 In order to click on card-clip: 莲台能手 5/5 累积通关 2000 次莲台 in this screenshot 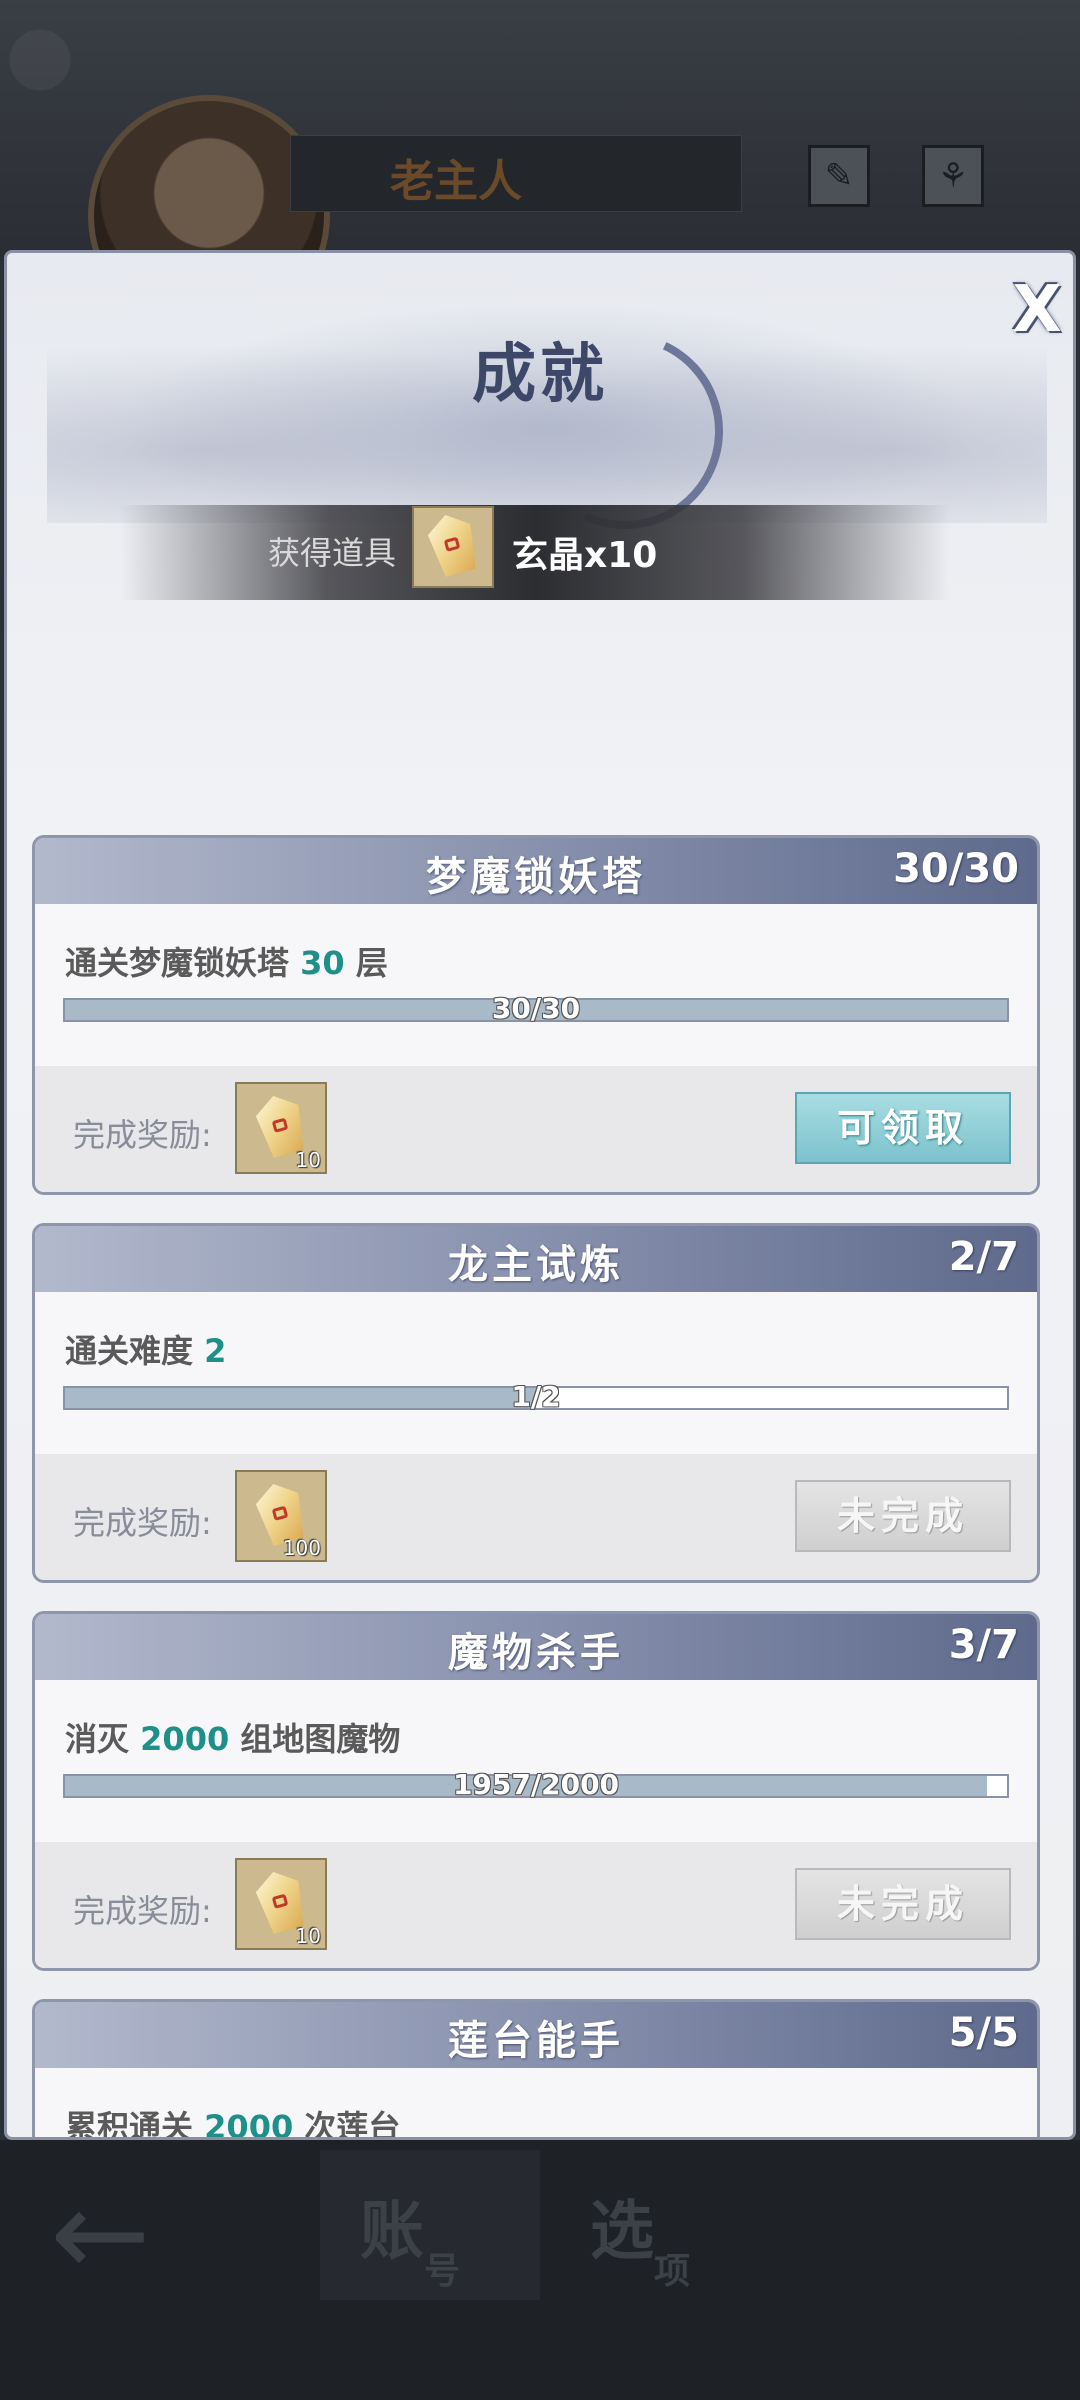, I will do `click(540, 2068)`.